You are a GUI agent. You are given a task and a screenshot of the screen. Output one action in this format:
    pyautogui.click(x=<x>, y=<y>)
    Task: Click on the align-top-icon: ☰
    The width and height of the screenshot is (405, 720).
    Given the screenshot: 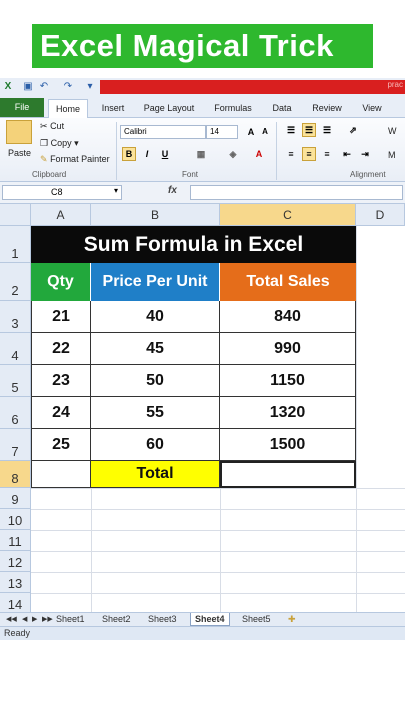 What is the action you would take?
    pyautogui.click(x=291, y=130)
    